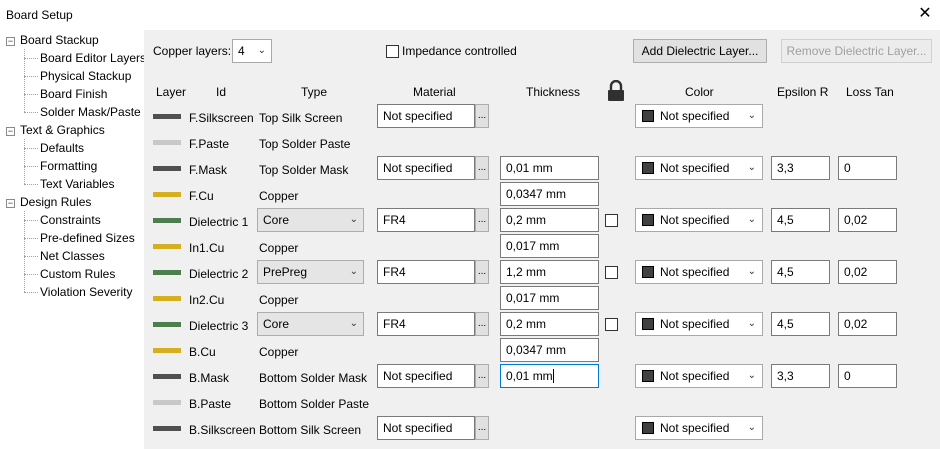 The image size is (940, 449). Describe the element at coordinates (90, 112) in the screenshot. I see `tree-item: Solder Mask/Paste` at that location.